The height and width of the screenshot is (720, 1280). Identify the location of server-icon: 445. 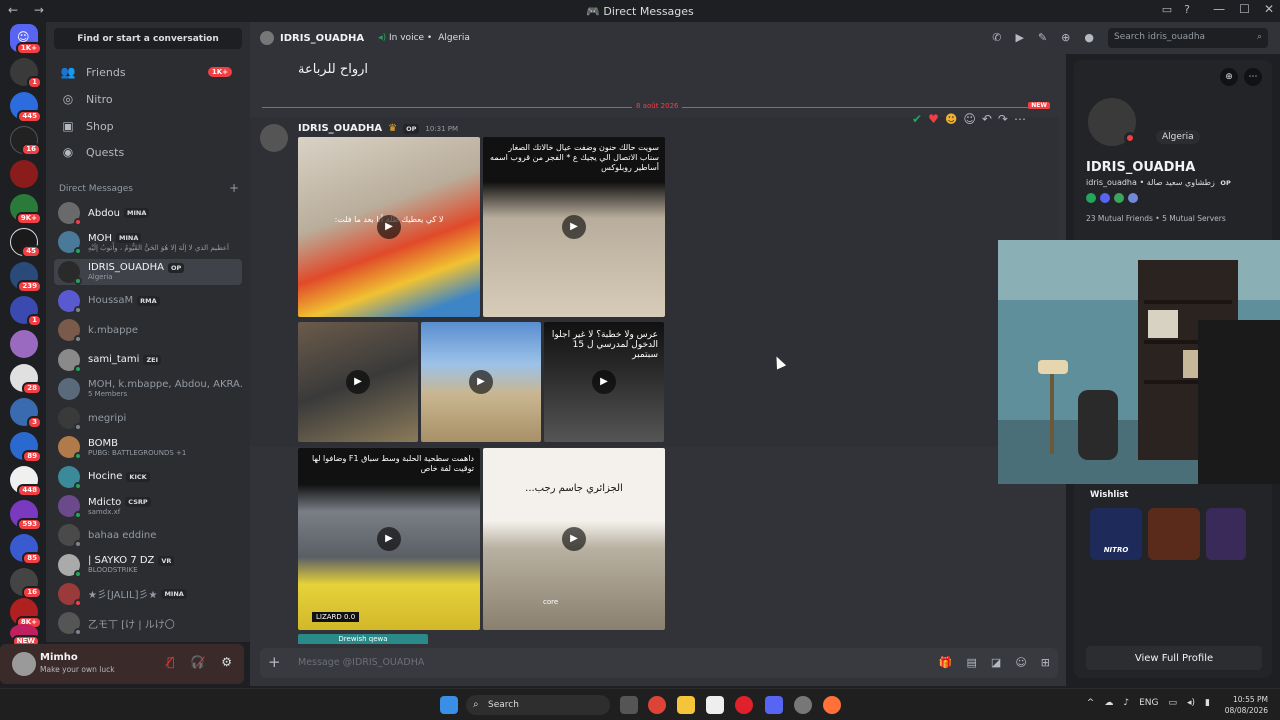
(26, 107).